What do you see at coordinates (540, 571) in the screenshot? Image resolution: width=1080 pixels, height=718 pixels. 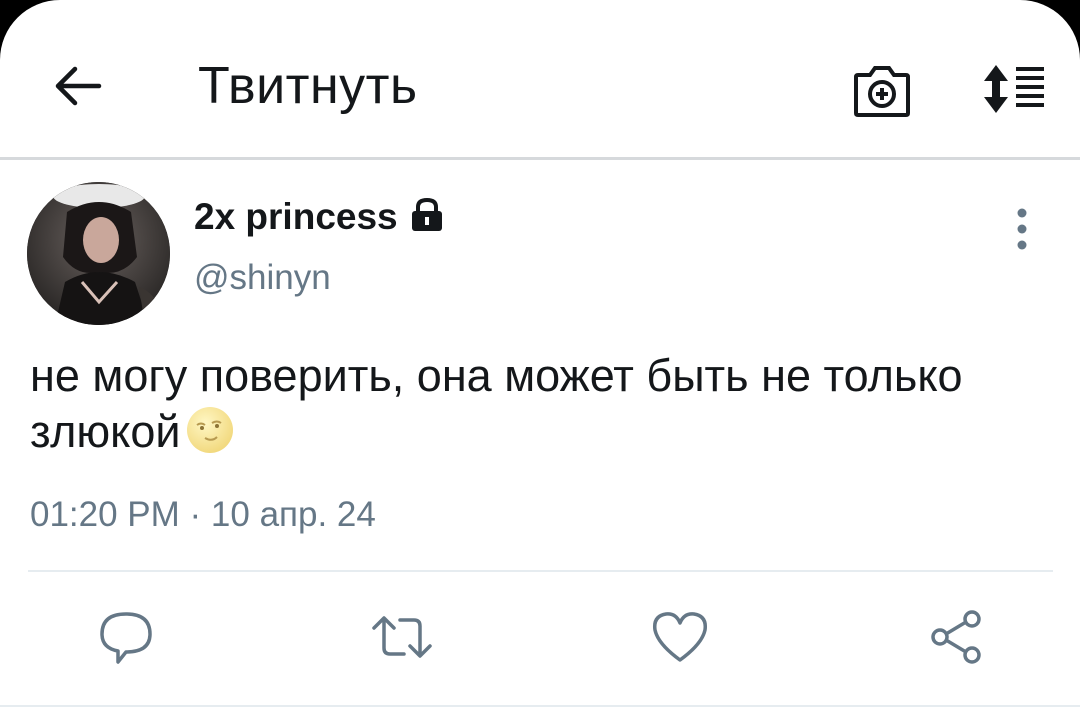 I see `actions-divider` at bounding box center [540, 571].